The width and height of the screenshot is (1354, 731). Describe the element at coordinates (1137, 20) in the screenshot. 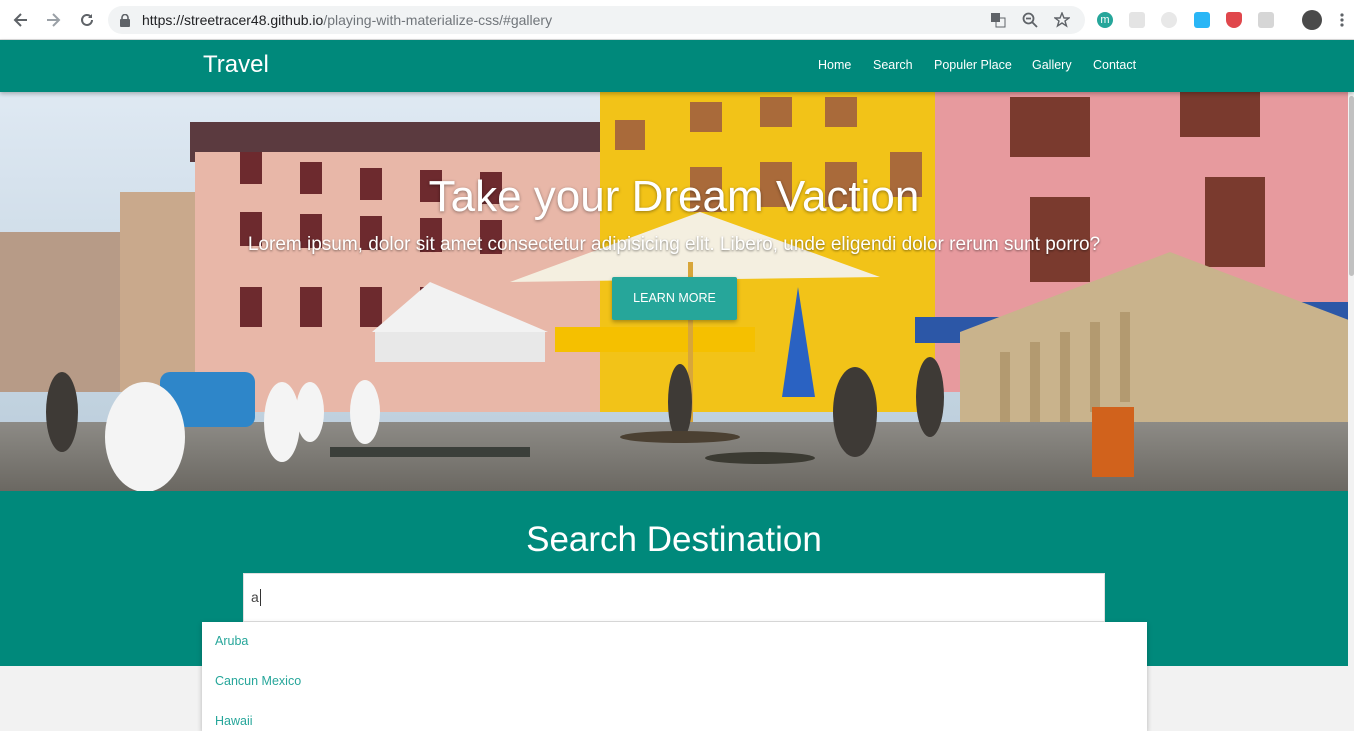

I see `grid-extension-icon` at that location.